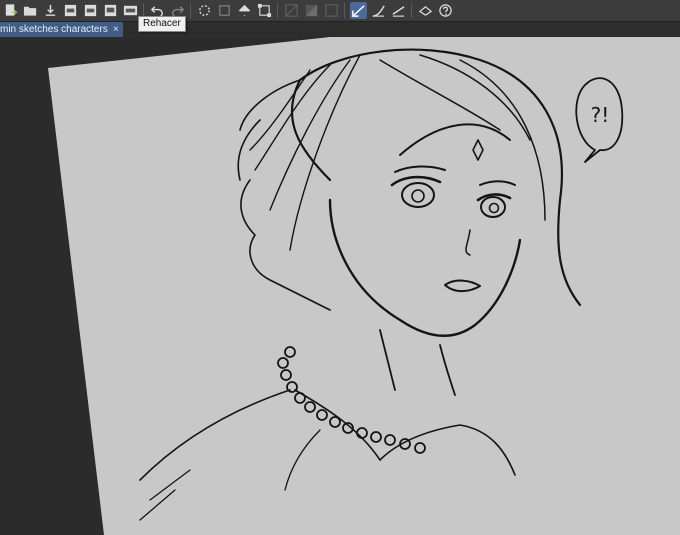 The image size is (680, 535). Describe the element at coordinates (331, 10) in the screenshot. I see `deselect-icon` at that location.